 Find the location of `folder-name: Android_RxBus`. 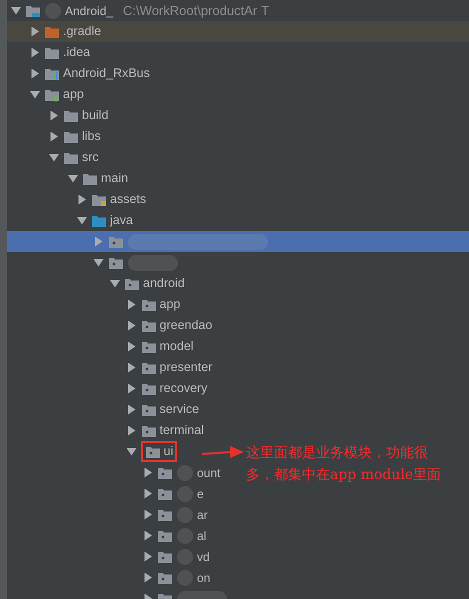

folder-name: Android_RxBus is located at coordinates (106, 73).